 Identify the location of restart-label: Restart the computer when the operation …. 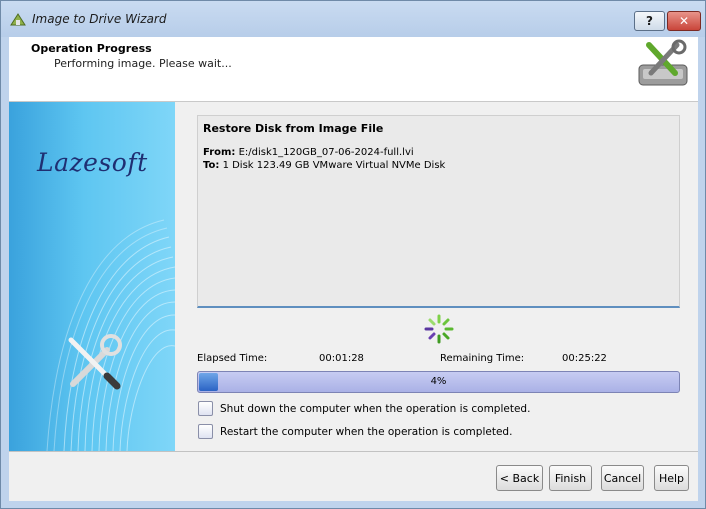
(366, 432).